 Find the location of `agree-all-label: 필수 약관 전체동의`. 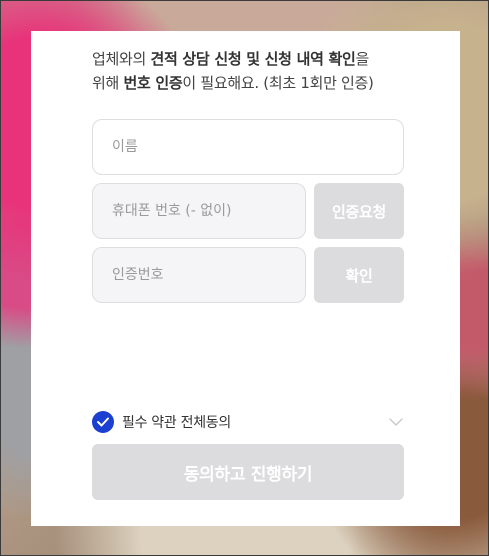

agree-all-label: 필수 약관 전체동의 is located at coordinates (176, 423).